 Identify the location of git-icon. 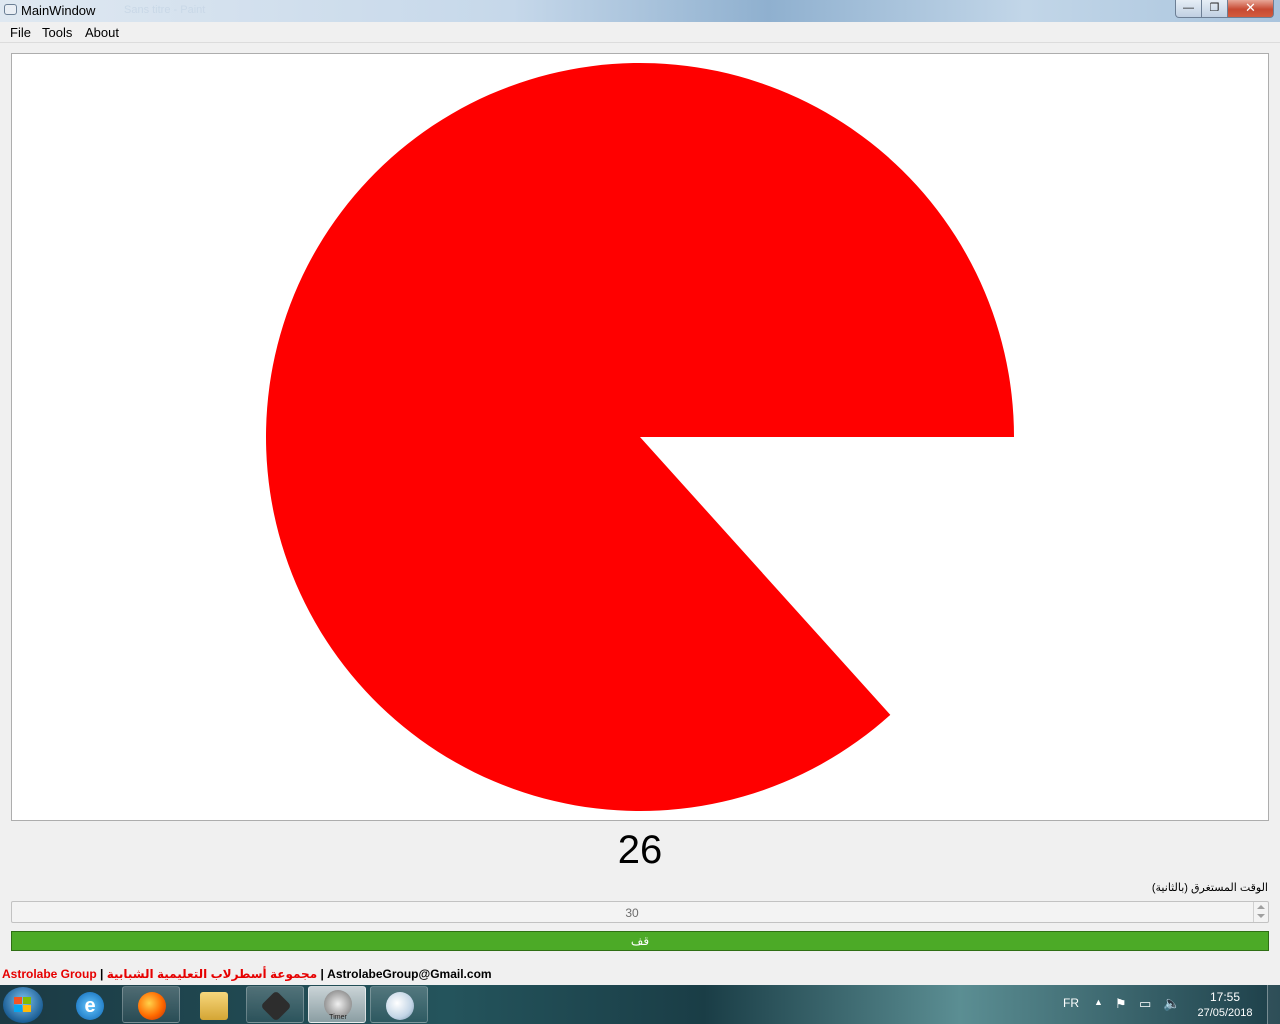
(276, 1006).